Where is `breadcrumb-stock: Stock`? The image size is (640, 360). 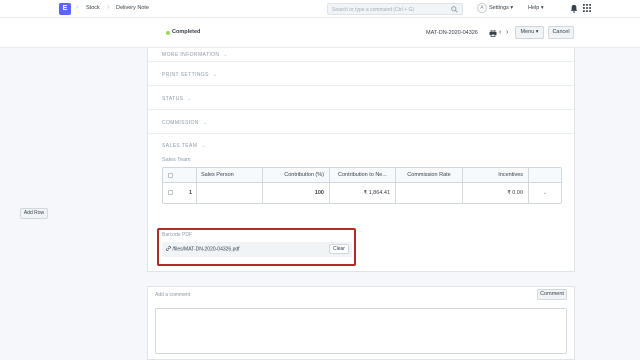
breadcrumb-stock: Stock is located at coordinates (93, 8).